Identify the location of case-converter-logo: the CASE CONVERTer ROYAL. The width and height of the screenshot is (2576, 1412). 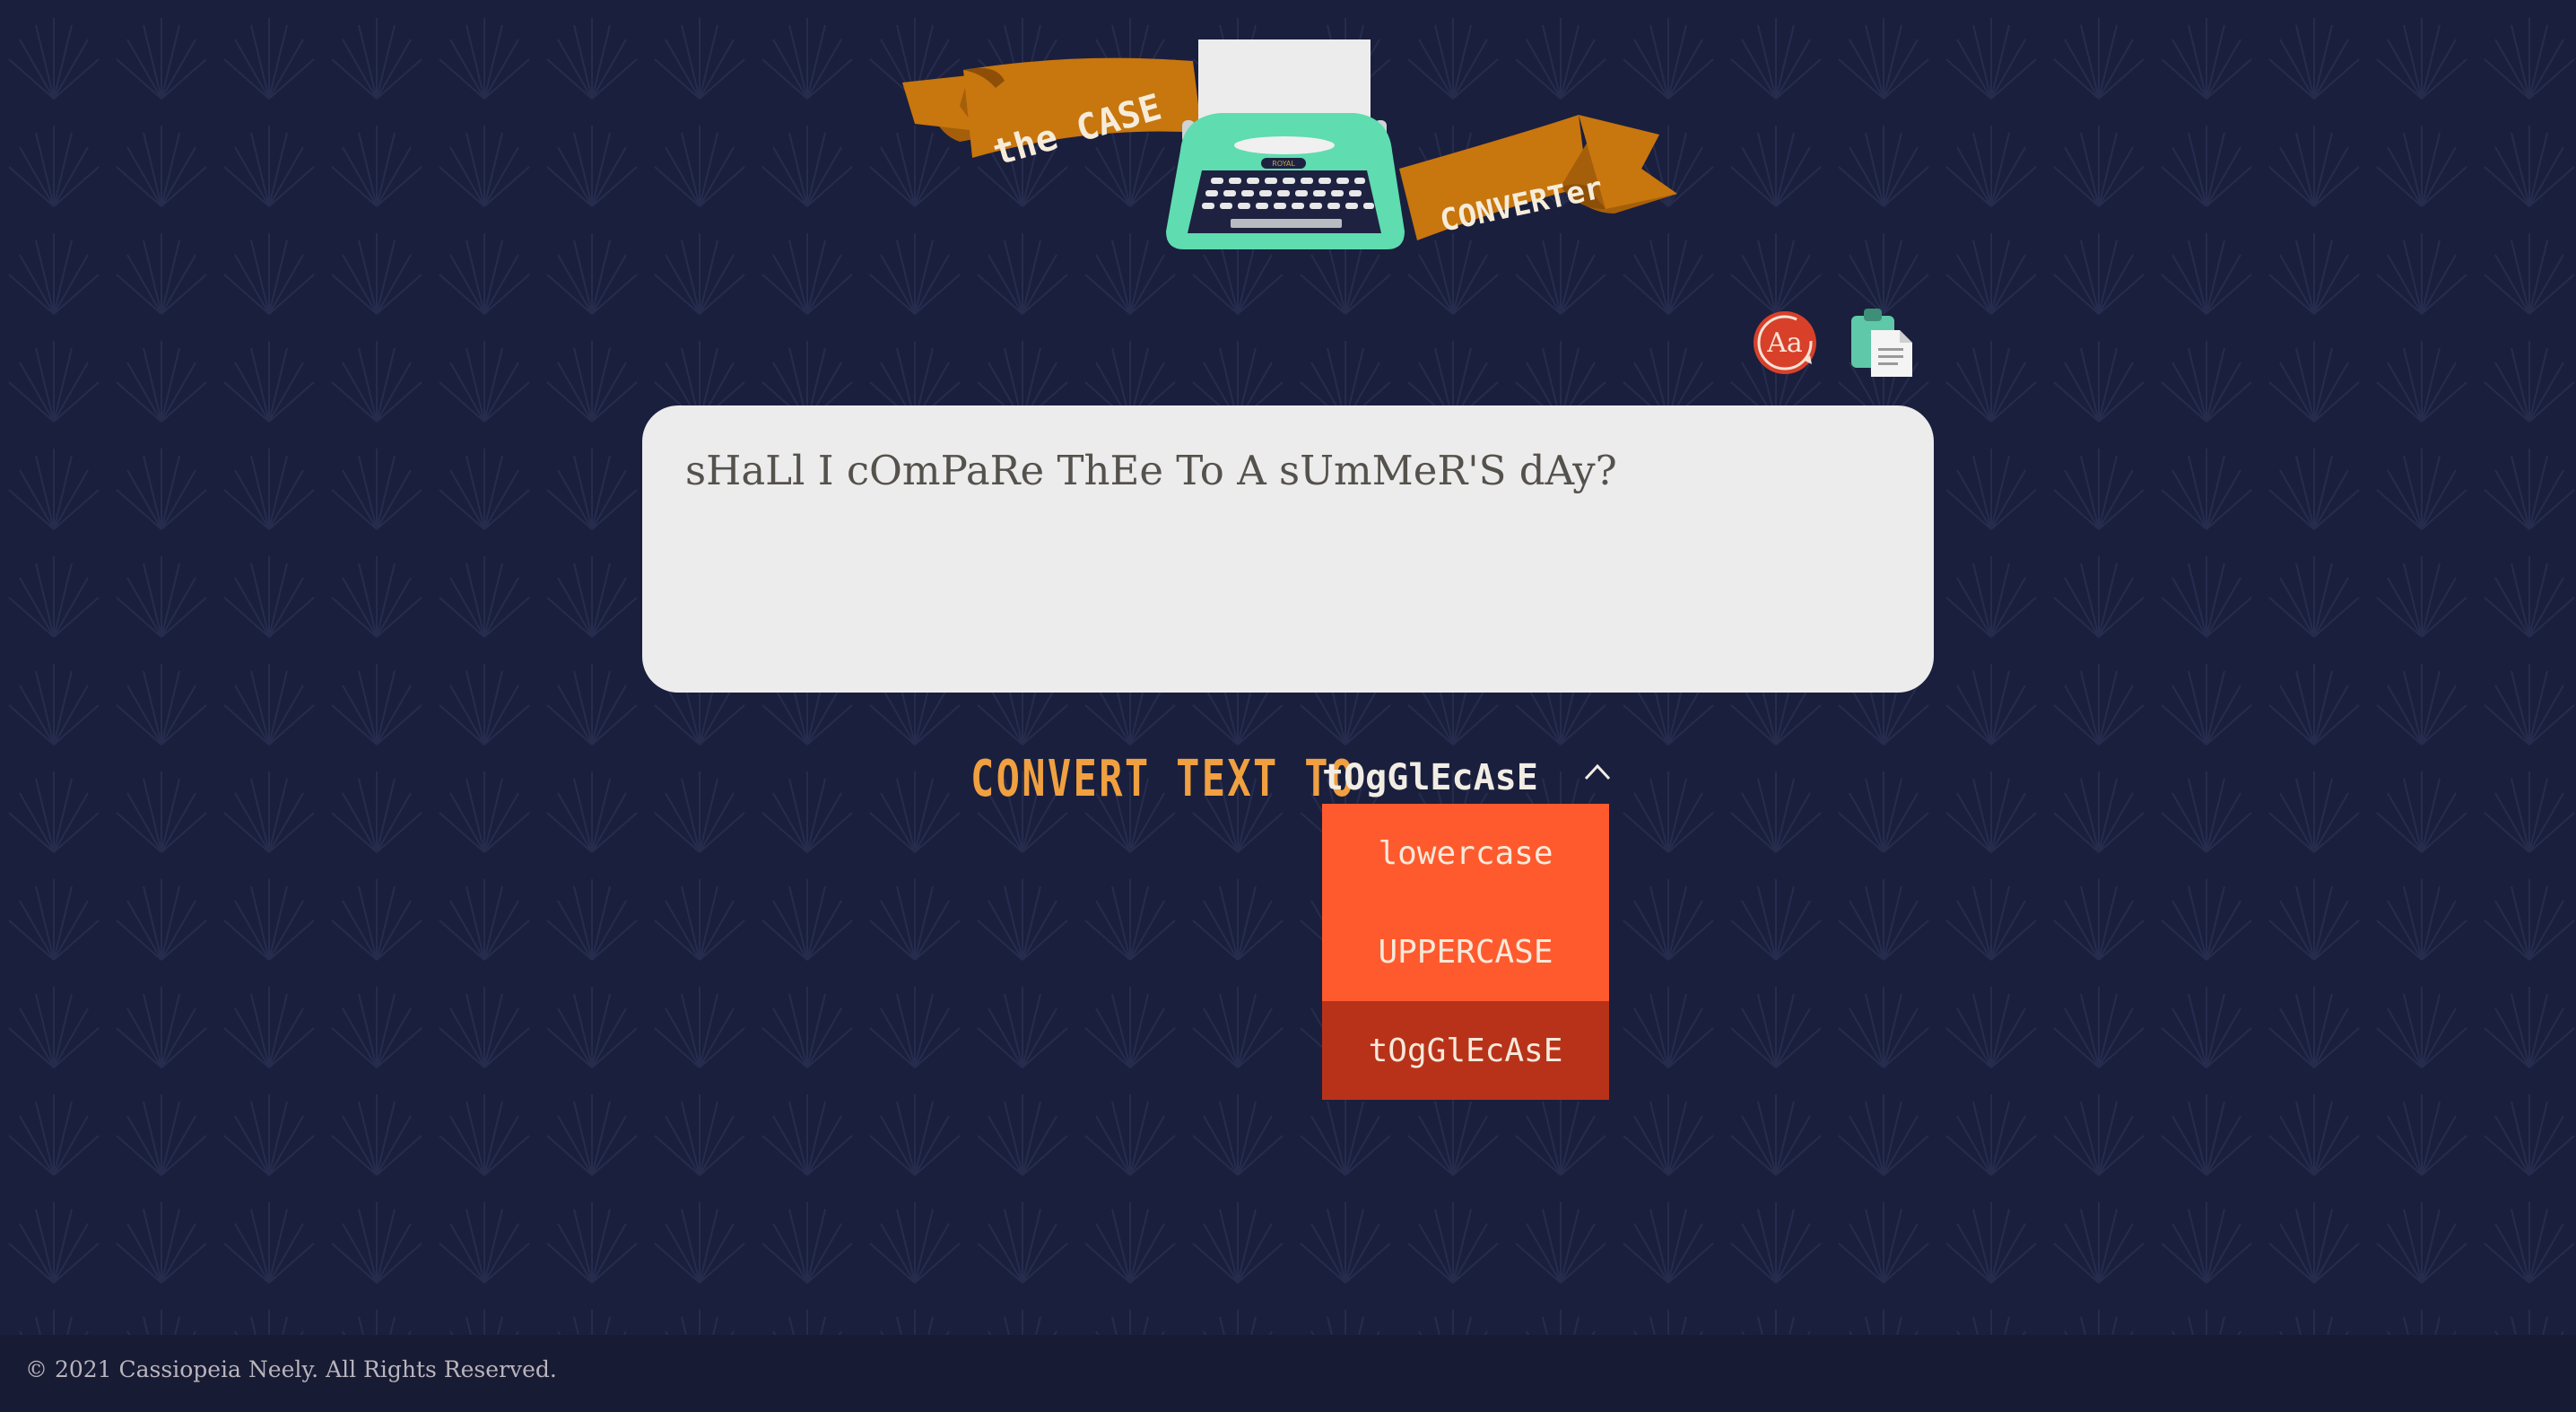
(1289, 144).